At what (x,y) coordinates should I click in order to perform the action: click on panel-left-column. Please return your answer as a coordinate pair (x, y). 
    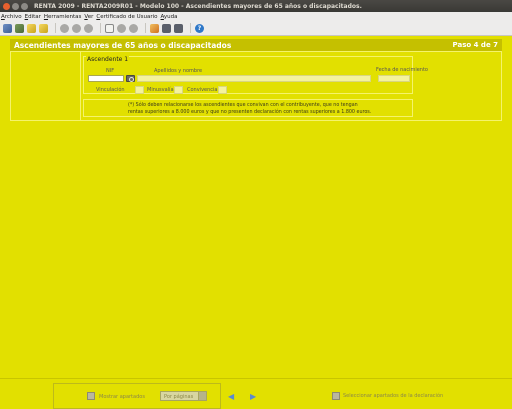
    Looking at the image, I should click on (46, 86).